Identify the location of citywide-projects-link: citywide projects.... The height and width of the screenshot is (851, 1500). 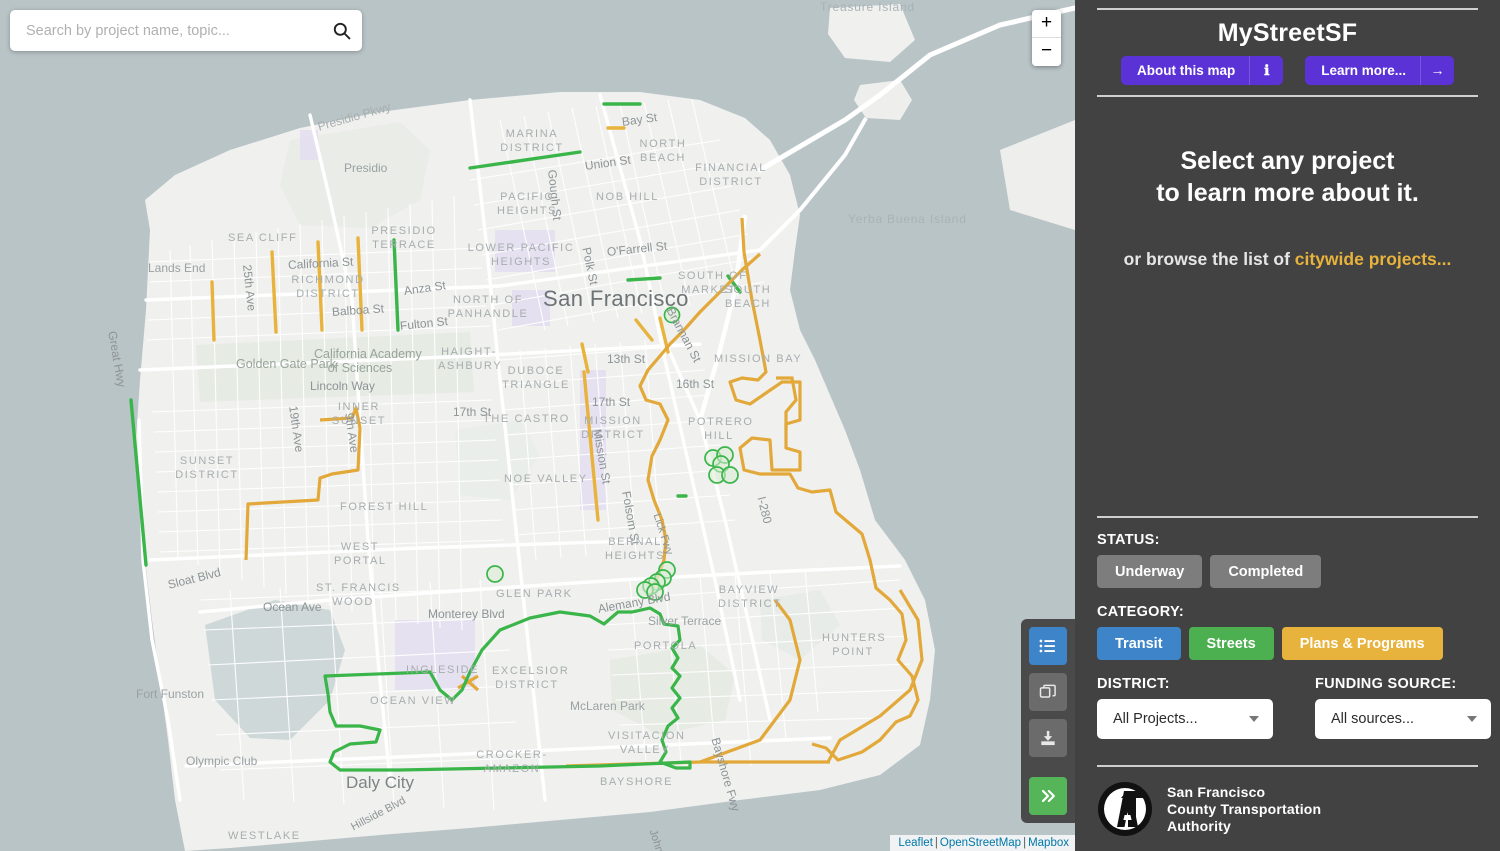
(1373, 259).